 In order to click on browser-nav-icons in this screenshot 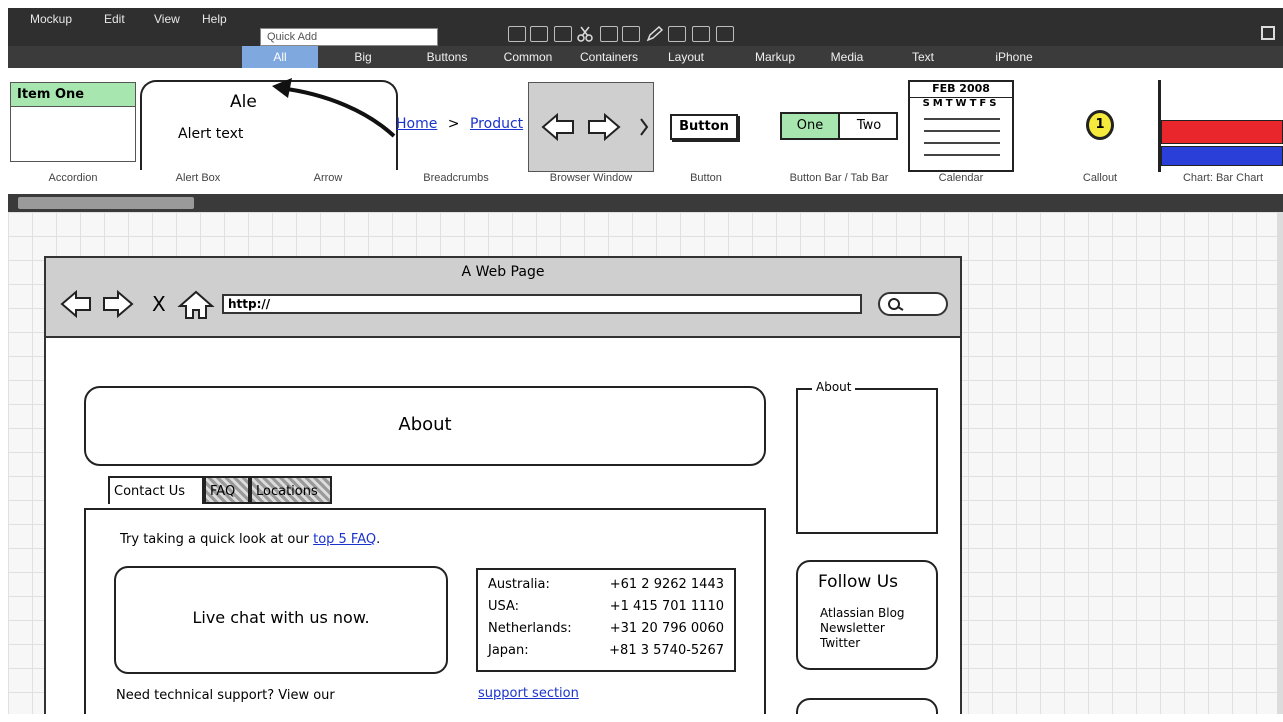, I will do `click(595, 127)`.